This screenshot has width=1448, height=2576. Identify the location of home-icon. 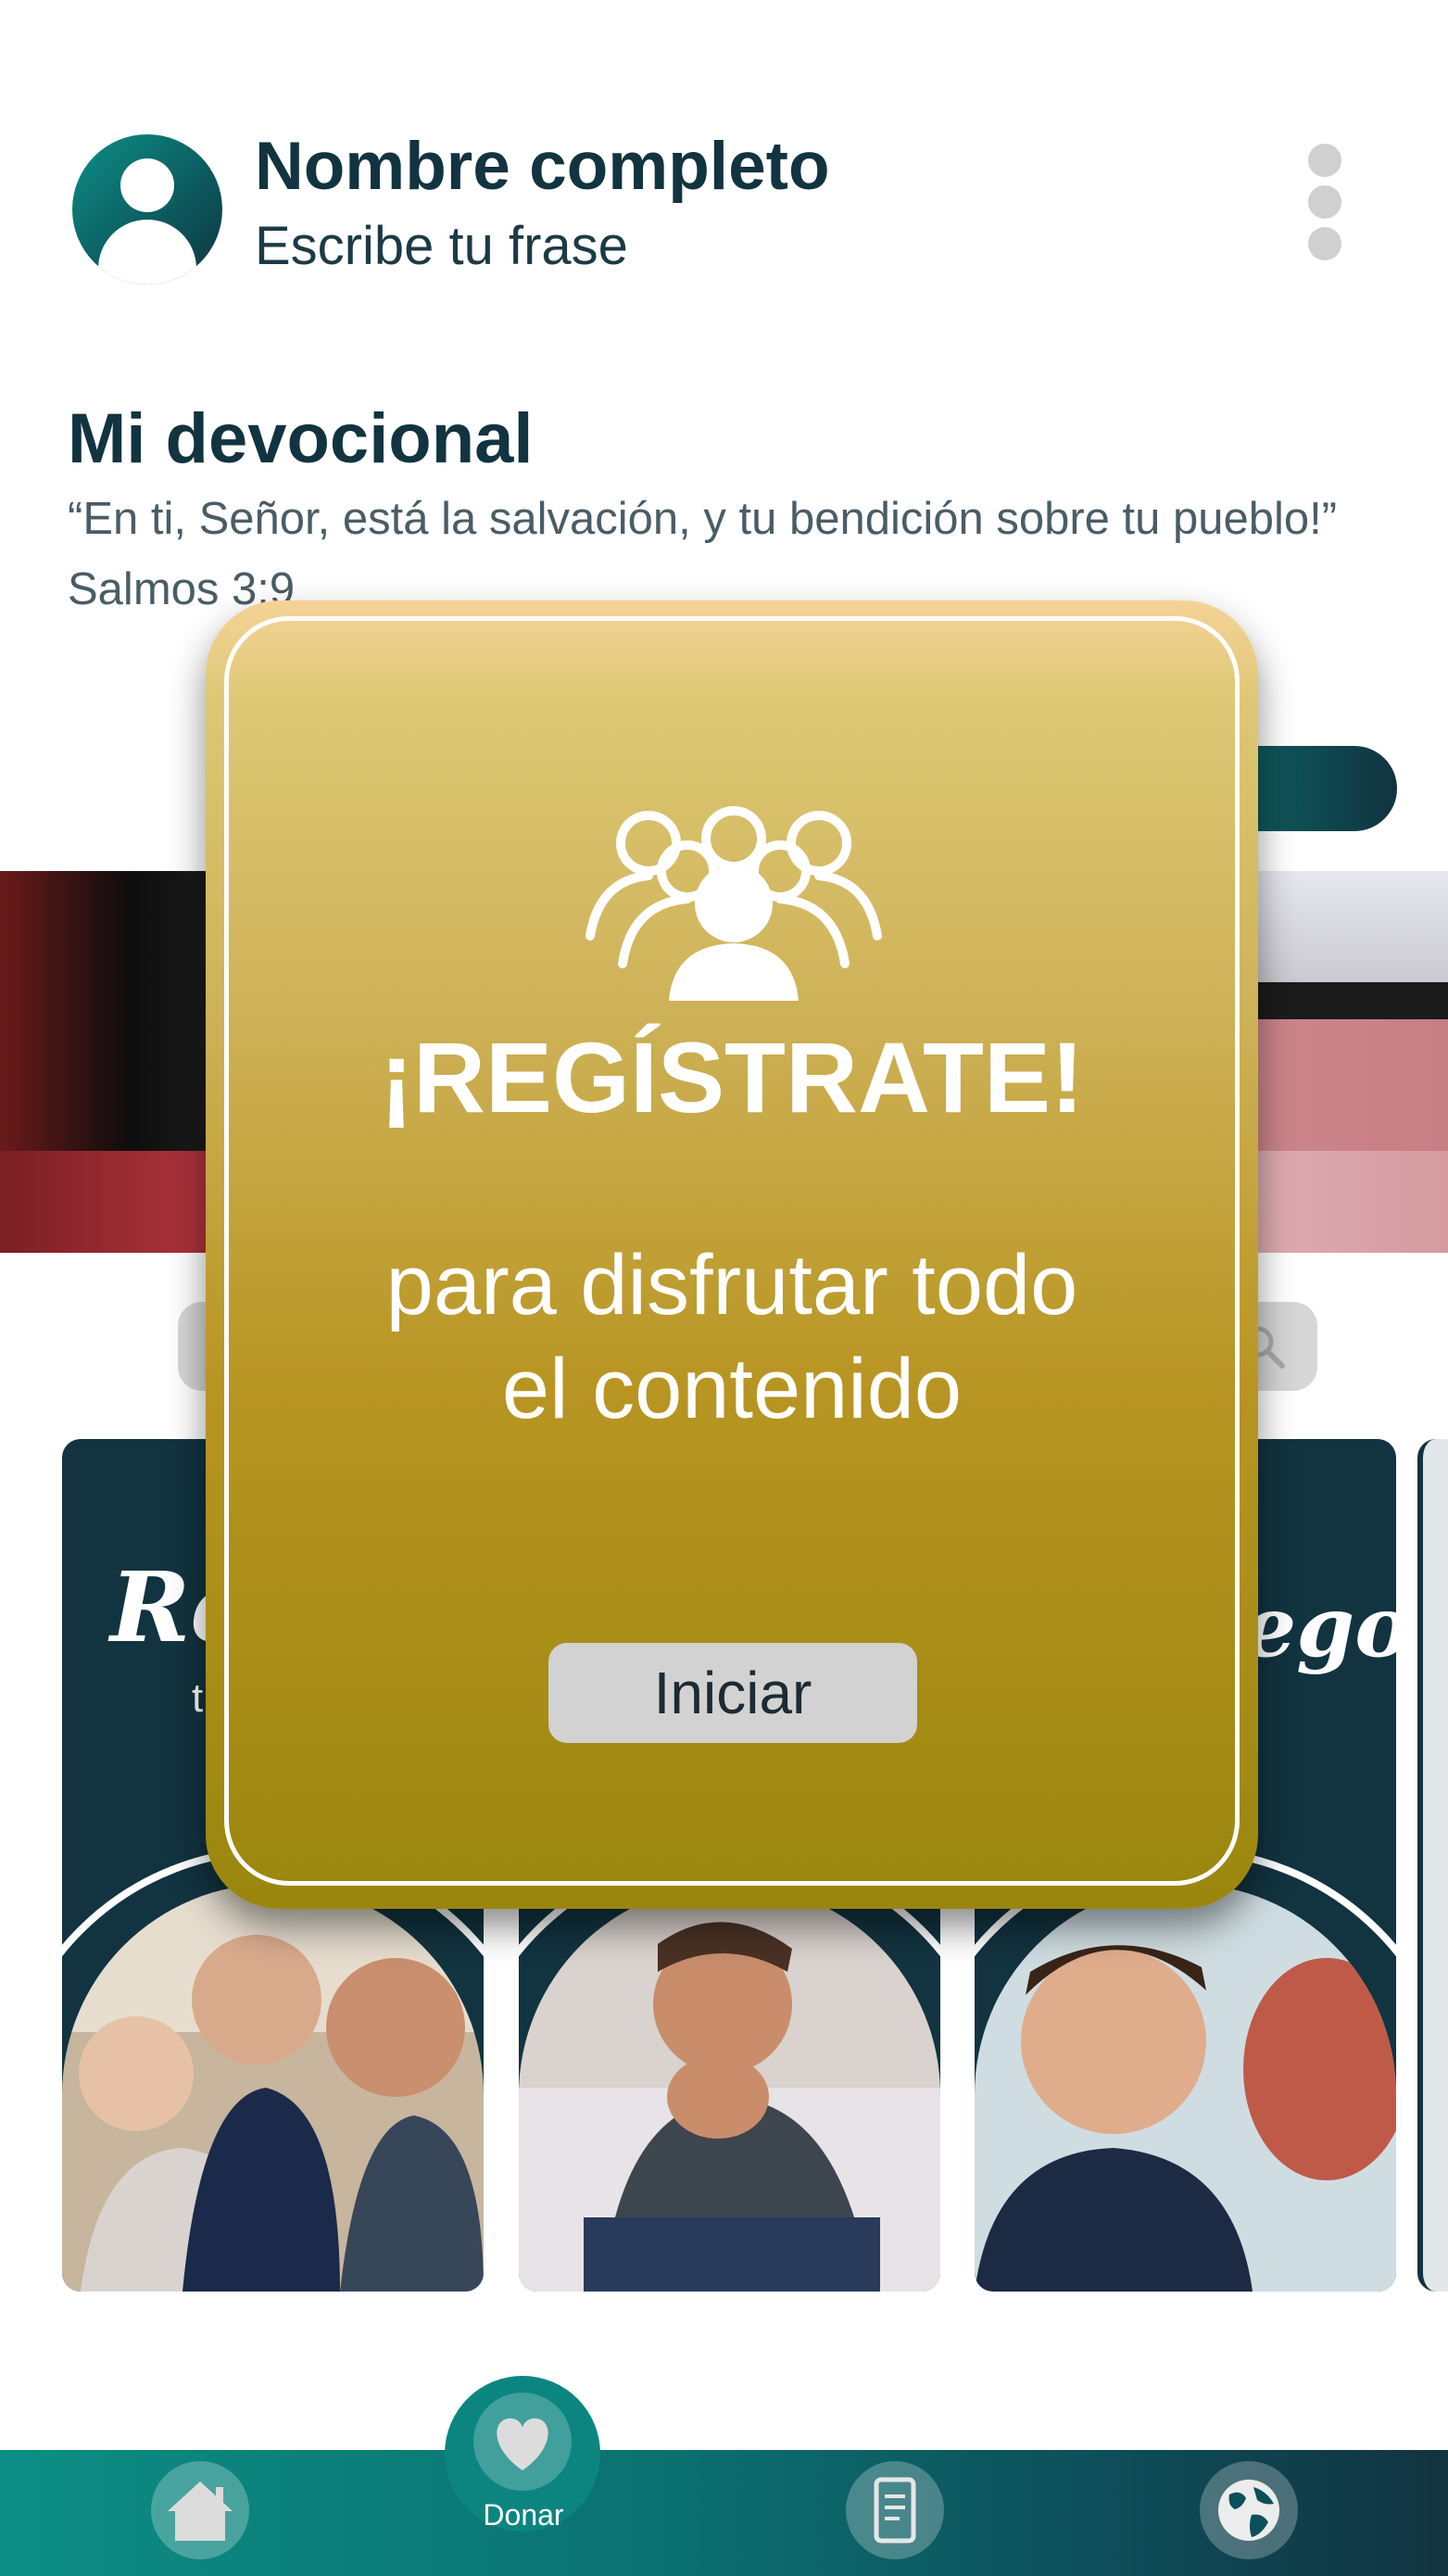
(200, 2511).